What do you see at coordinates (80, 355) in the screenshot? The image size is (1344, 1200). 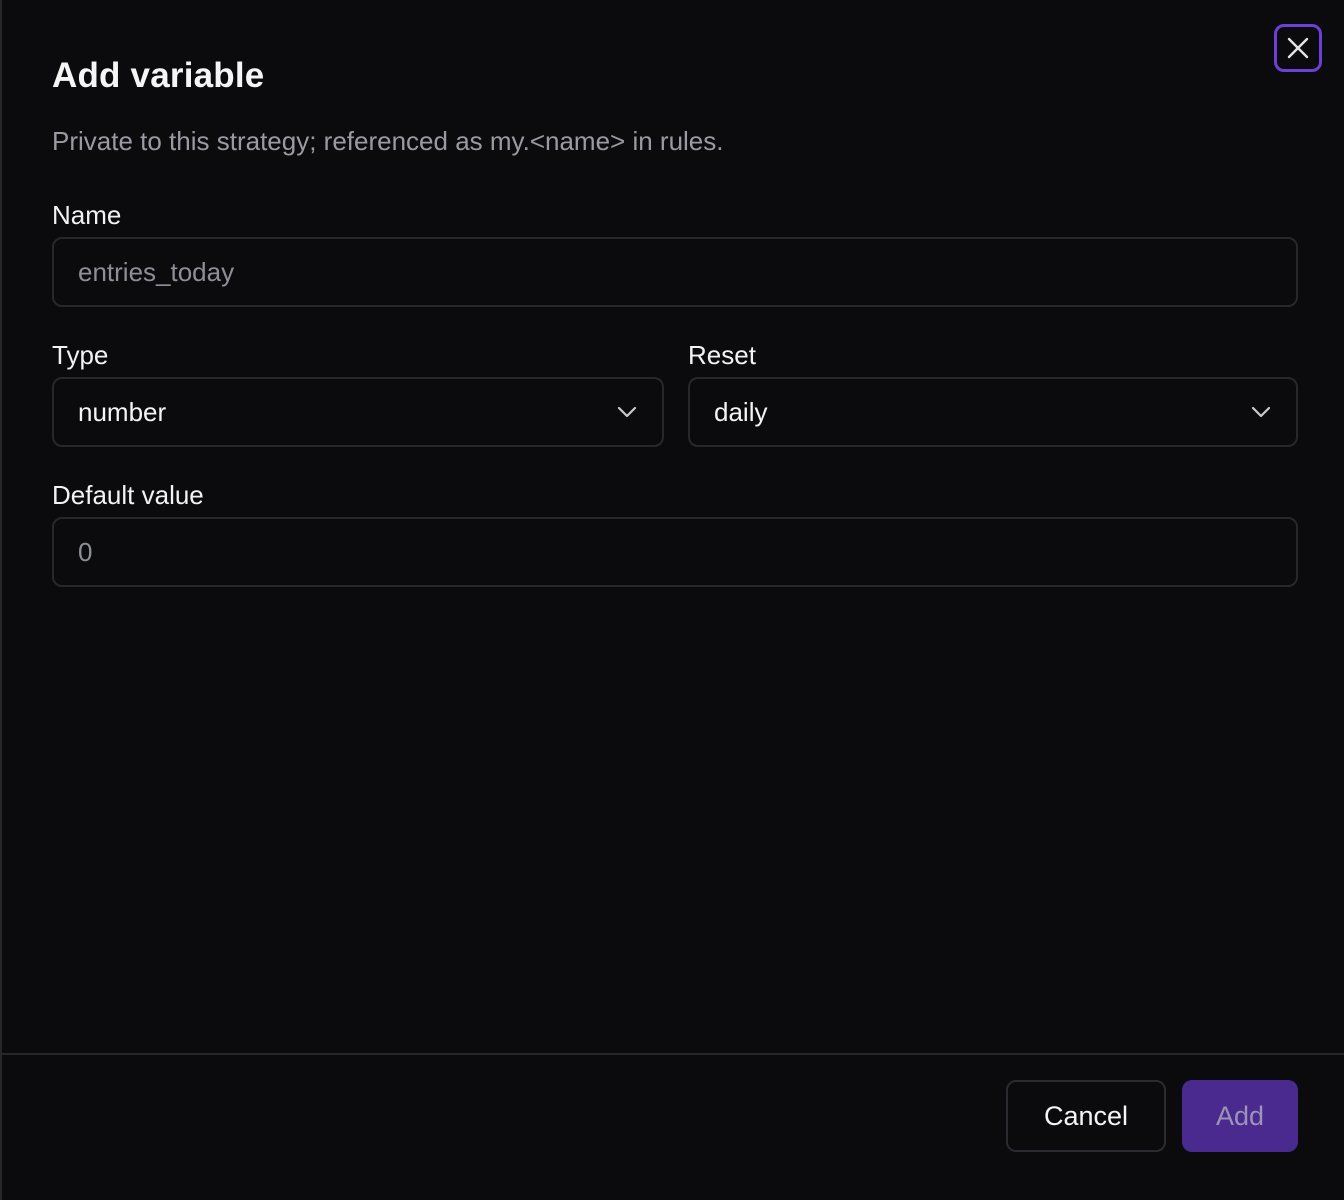 I see `type-label: Type` at bounding box center [80, 355].